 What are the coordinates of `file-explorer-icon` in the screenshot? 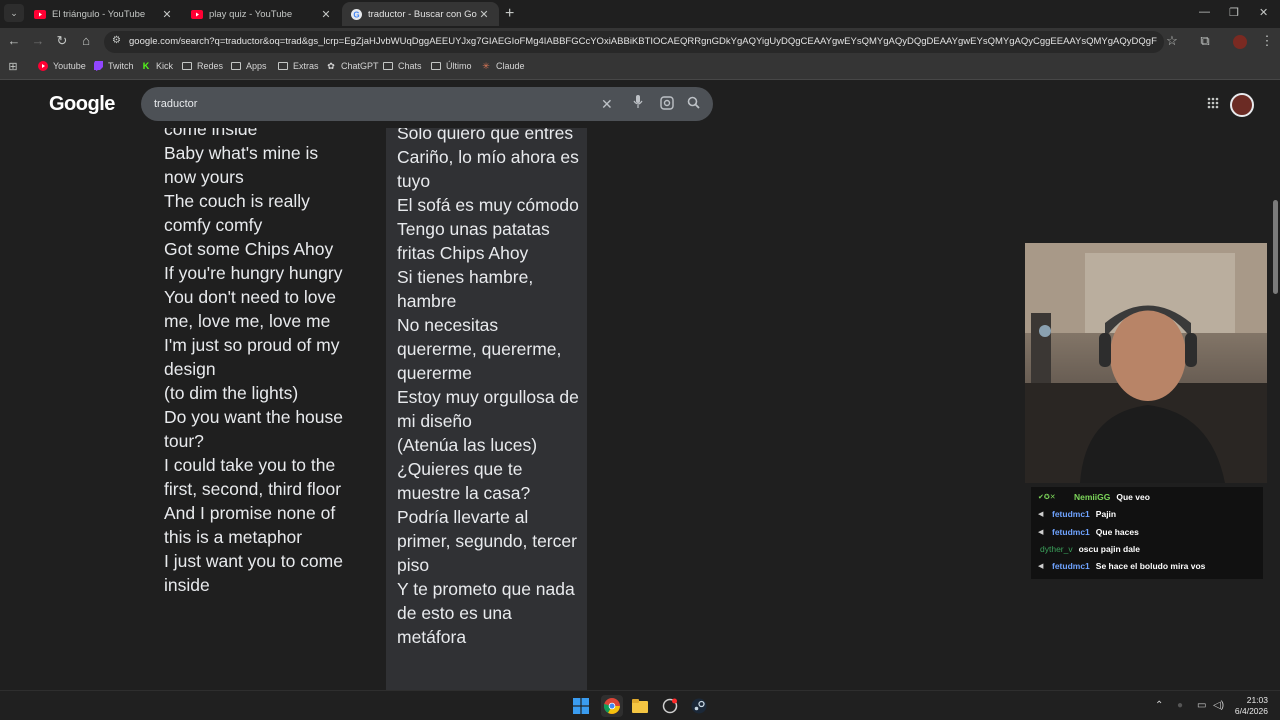 It's located at (640, 706).